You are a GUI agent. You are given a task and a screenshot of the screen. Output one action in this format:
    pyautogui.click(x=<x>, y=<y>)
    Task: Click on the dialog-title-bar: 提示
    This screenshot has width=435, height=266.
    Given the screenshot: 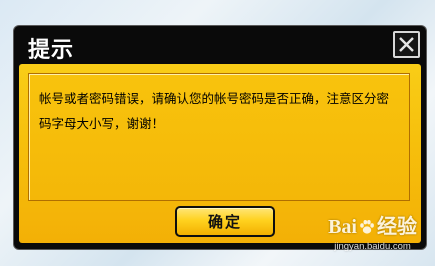 What is the action you would take?
    pyautogui.click(x=220, y=45)
    